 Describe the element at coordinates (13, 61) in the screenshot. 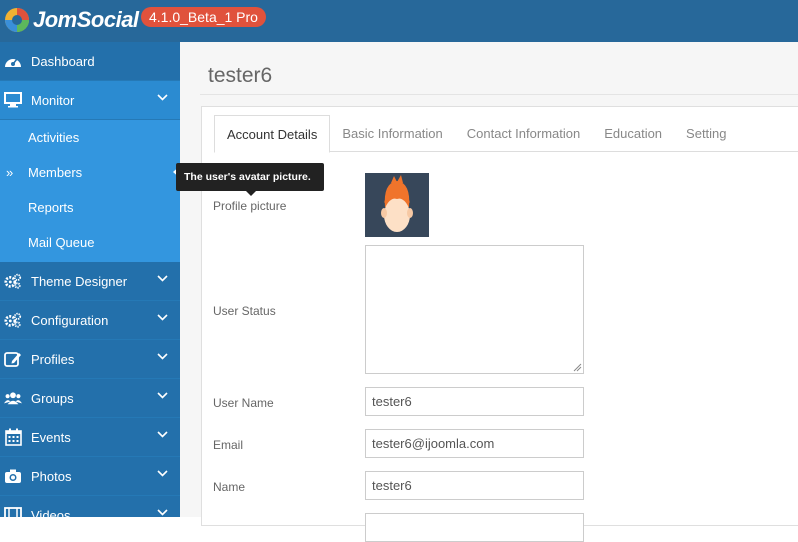

I see `dashboard-icon` at that location.